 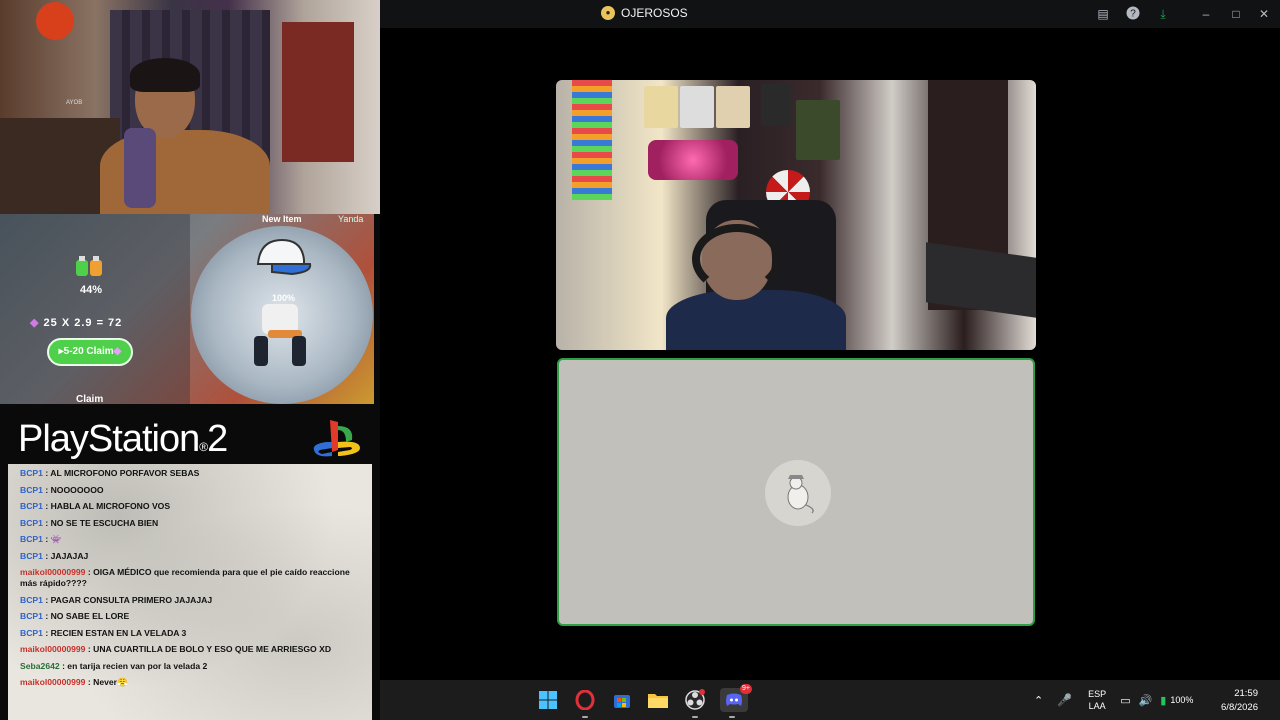 I want to click on participant-avatar-tile, so click(x=796, y=492).